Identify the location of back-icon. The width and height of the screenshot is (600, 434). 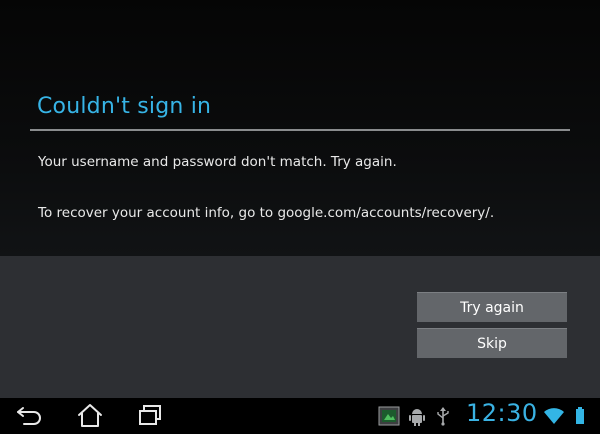
(30, 416).